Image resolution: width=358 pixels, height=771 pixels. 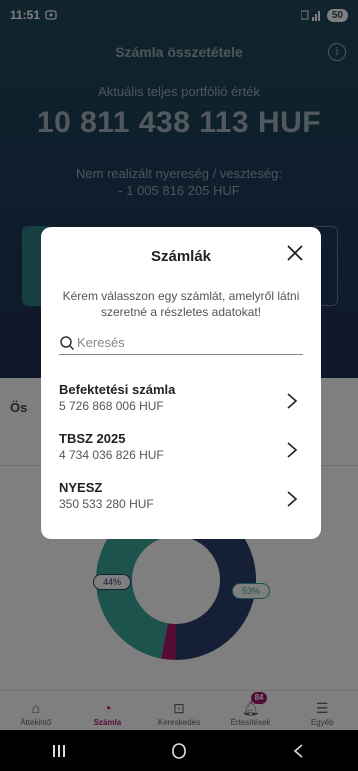 I want to click on account-name: NYESZ, so click(x=81, y=487).